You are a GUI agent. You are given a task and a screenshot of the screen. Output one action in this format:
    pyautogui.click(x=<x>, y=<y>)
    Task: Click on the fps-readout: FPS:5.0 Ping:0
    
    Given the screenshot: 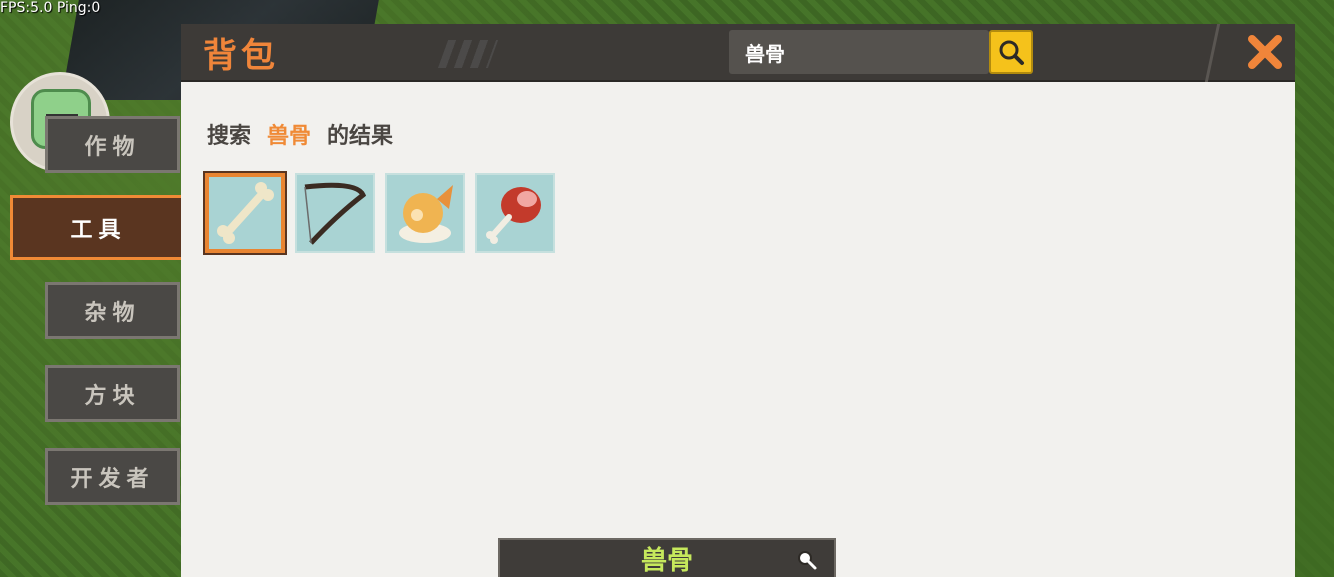 What is the action you would take?
    pyautogui.click(x=50, y=8)
    